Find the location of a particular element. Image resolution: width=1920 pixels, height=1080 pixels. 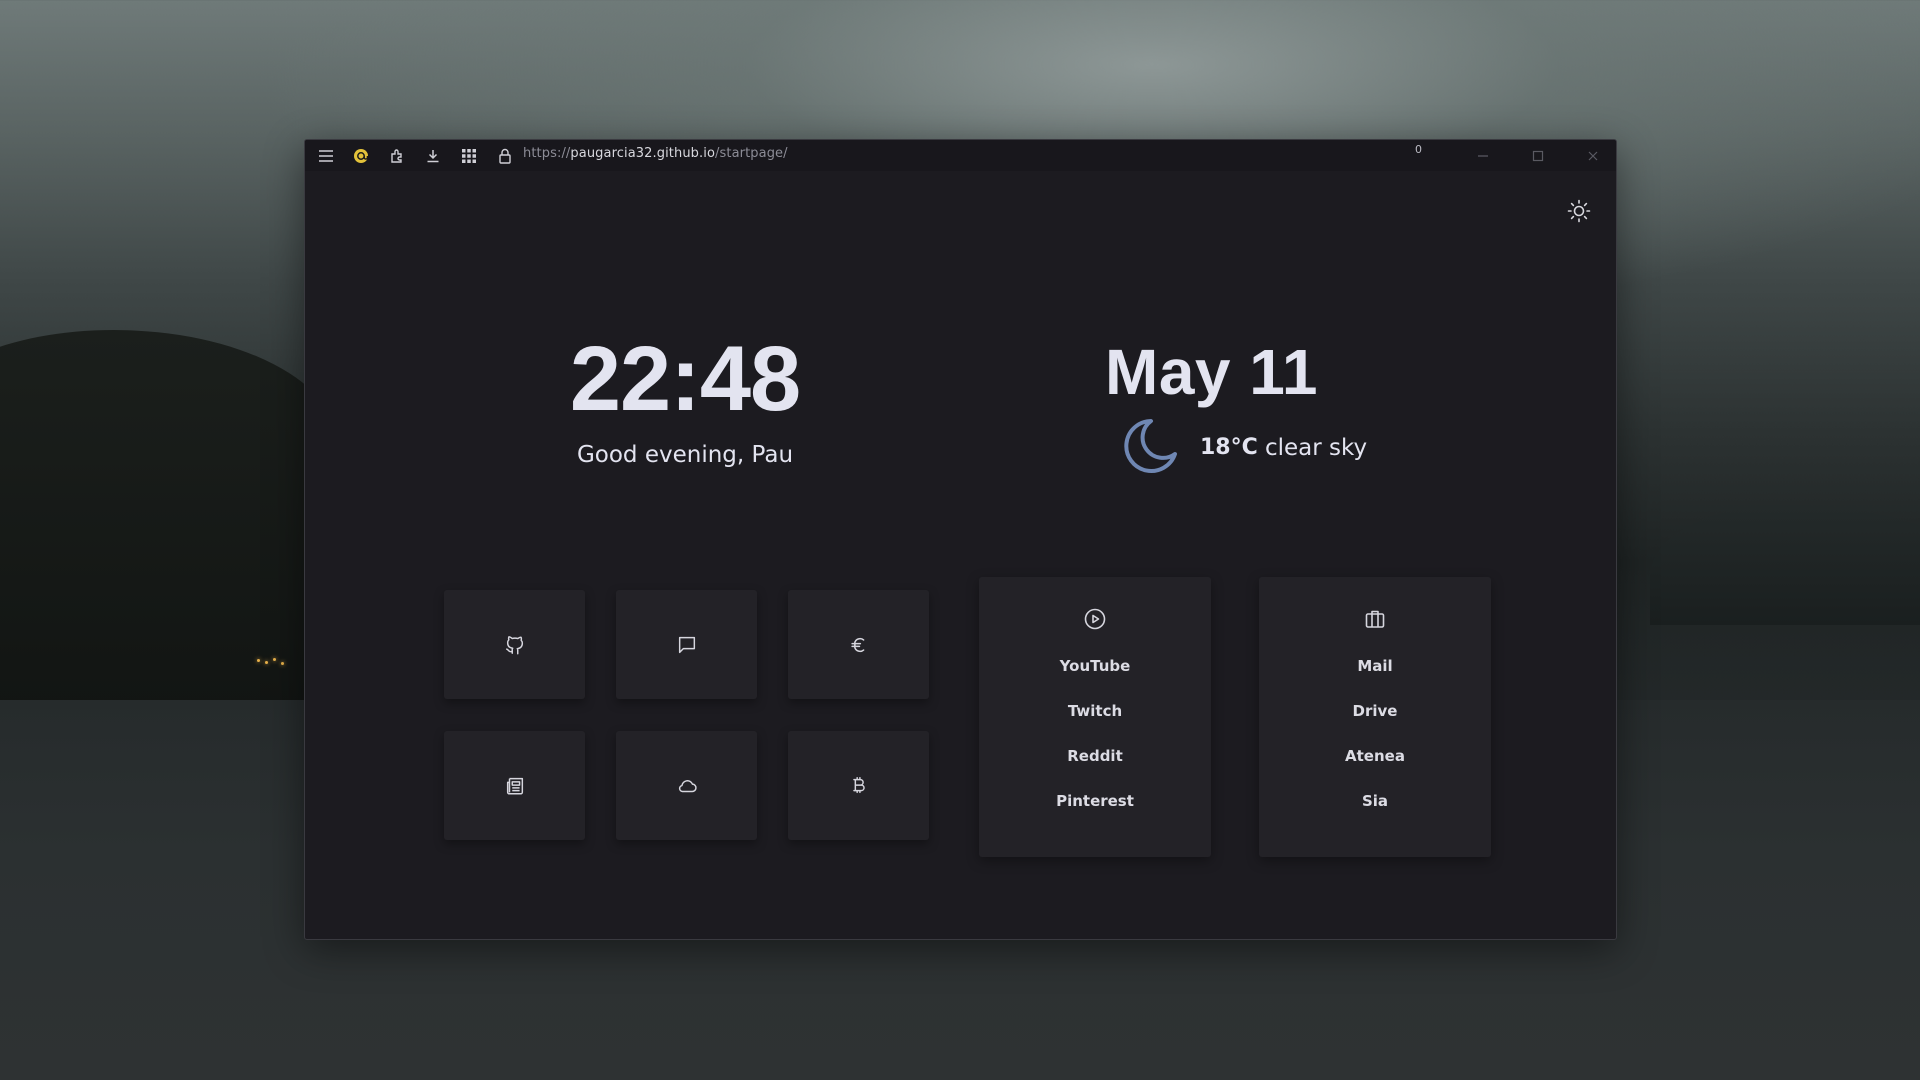

weather-description: clear sky is located at coordinates (1316, 448).